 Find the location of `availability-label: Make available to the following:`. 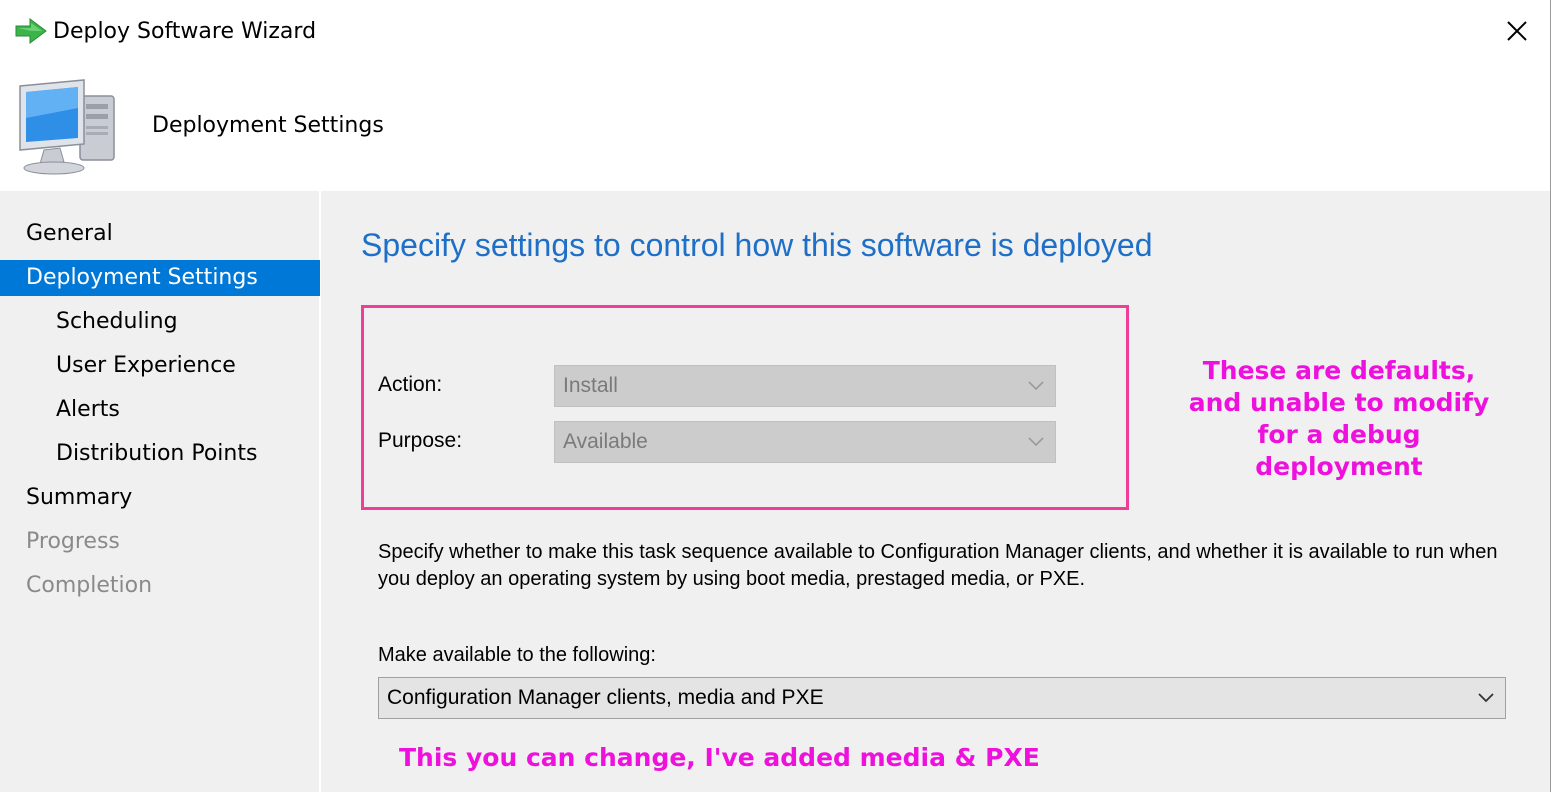

availability-label: Make available to the following: is located at coordinates (517, 655).